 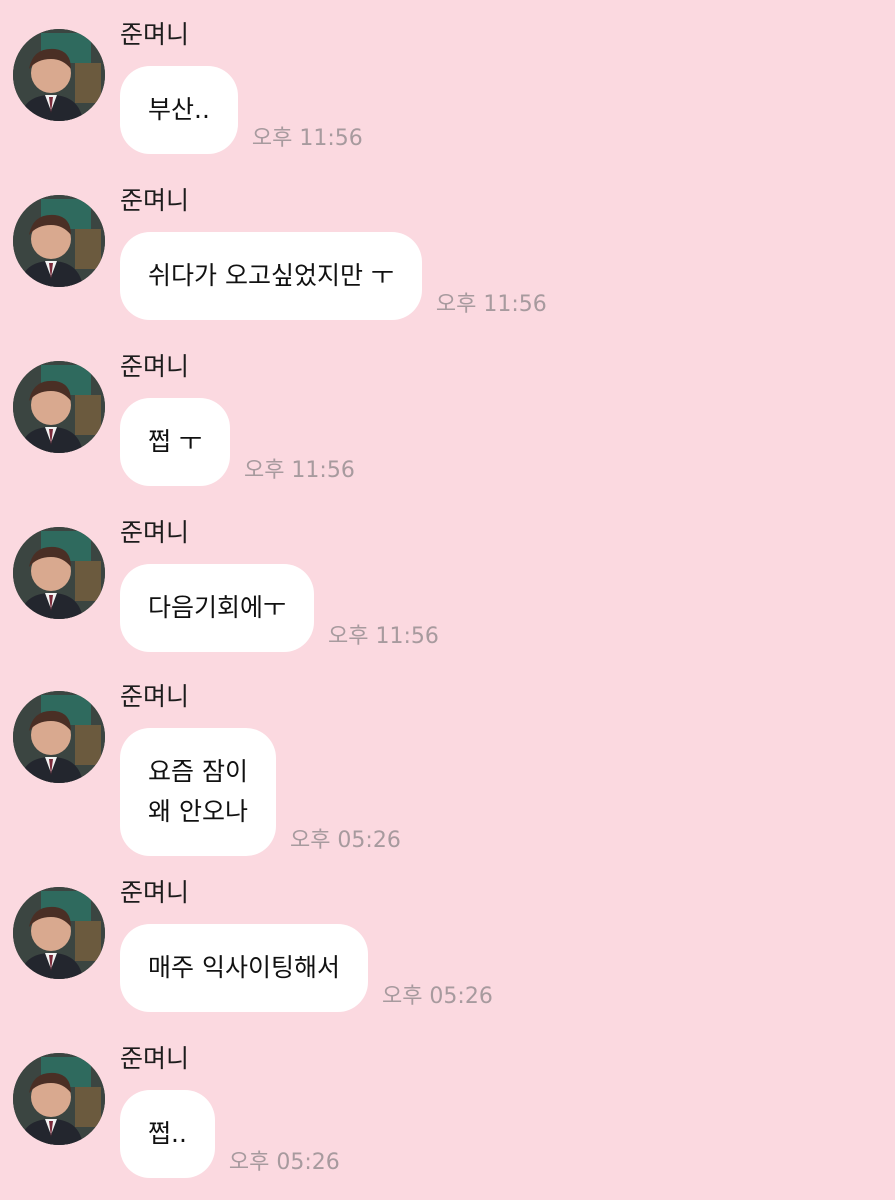 I want to click on message-row: 부산.. 오후 11:56, so click(x=241, y=110).